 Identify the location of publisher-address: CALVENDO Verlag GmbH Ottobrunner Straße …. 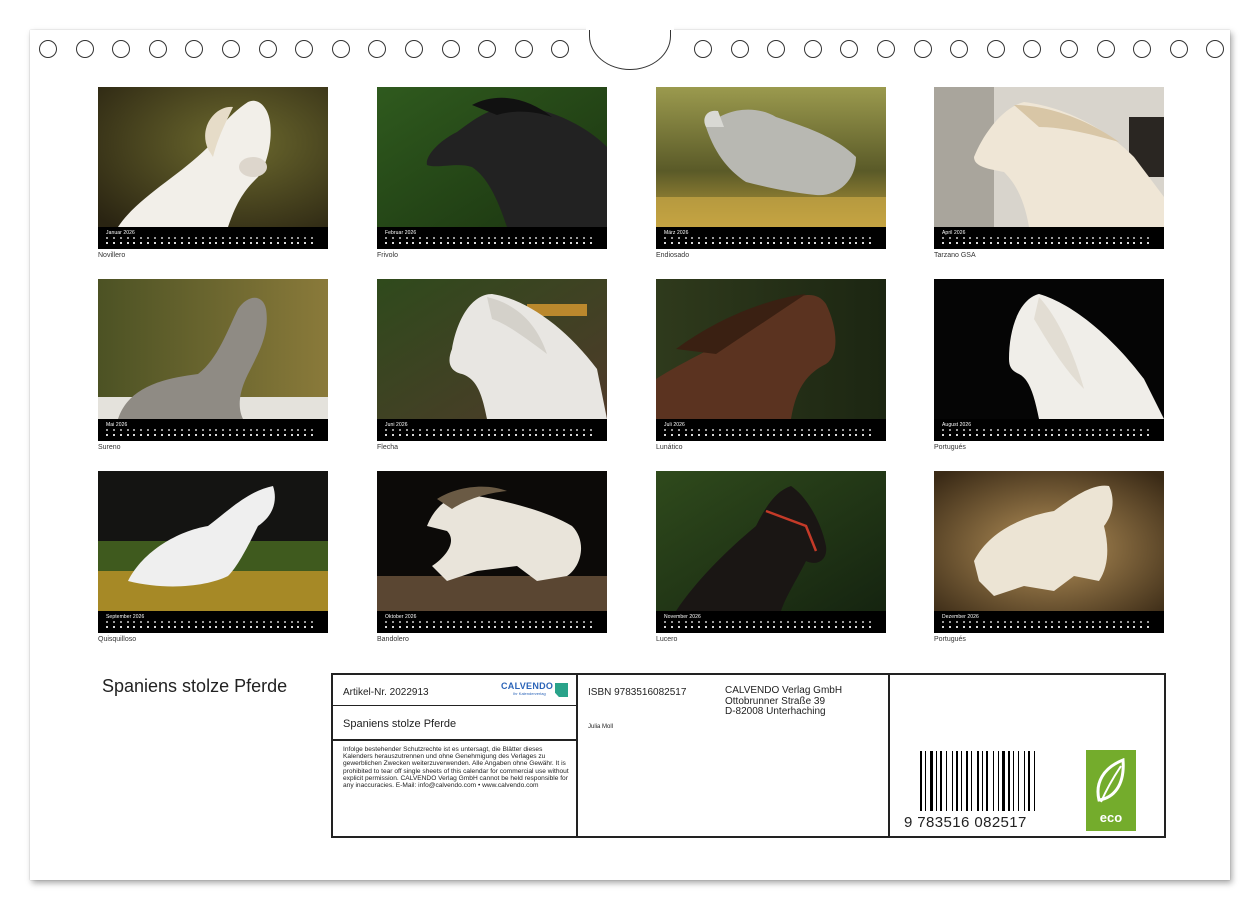
(784, 701).